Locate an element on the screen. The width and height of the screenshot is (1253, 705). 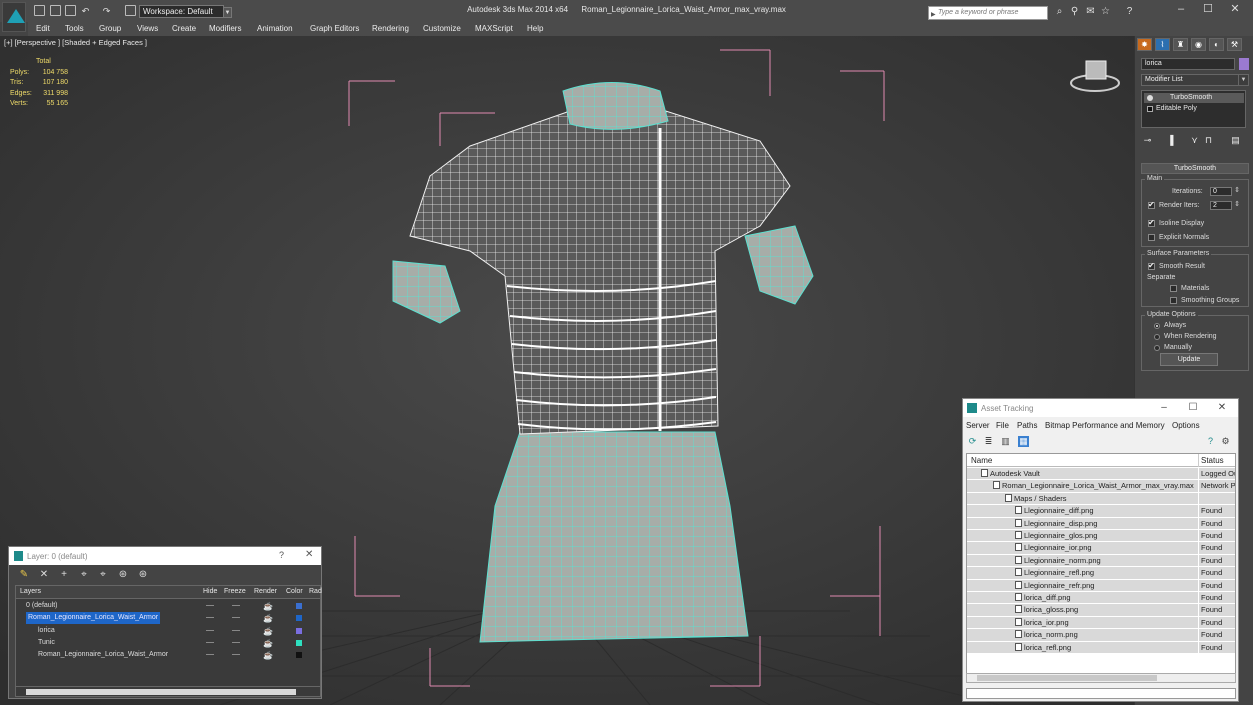
modifier-list-dropdown: Modifier List ▼ is located at coordinates (1195, 80).